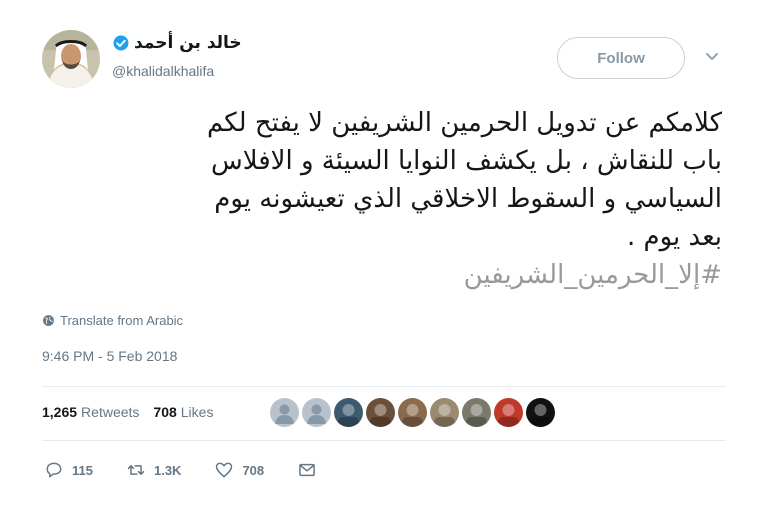 Image resolution: width=768 pixels, height=505 pixels. I want to click on retweets-label: Retweets, so click(110, 412).